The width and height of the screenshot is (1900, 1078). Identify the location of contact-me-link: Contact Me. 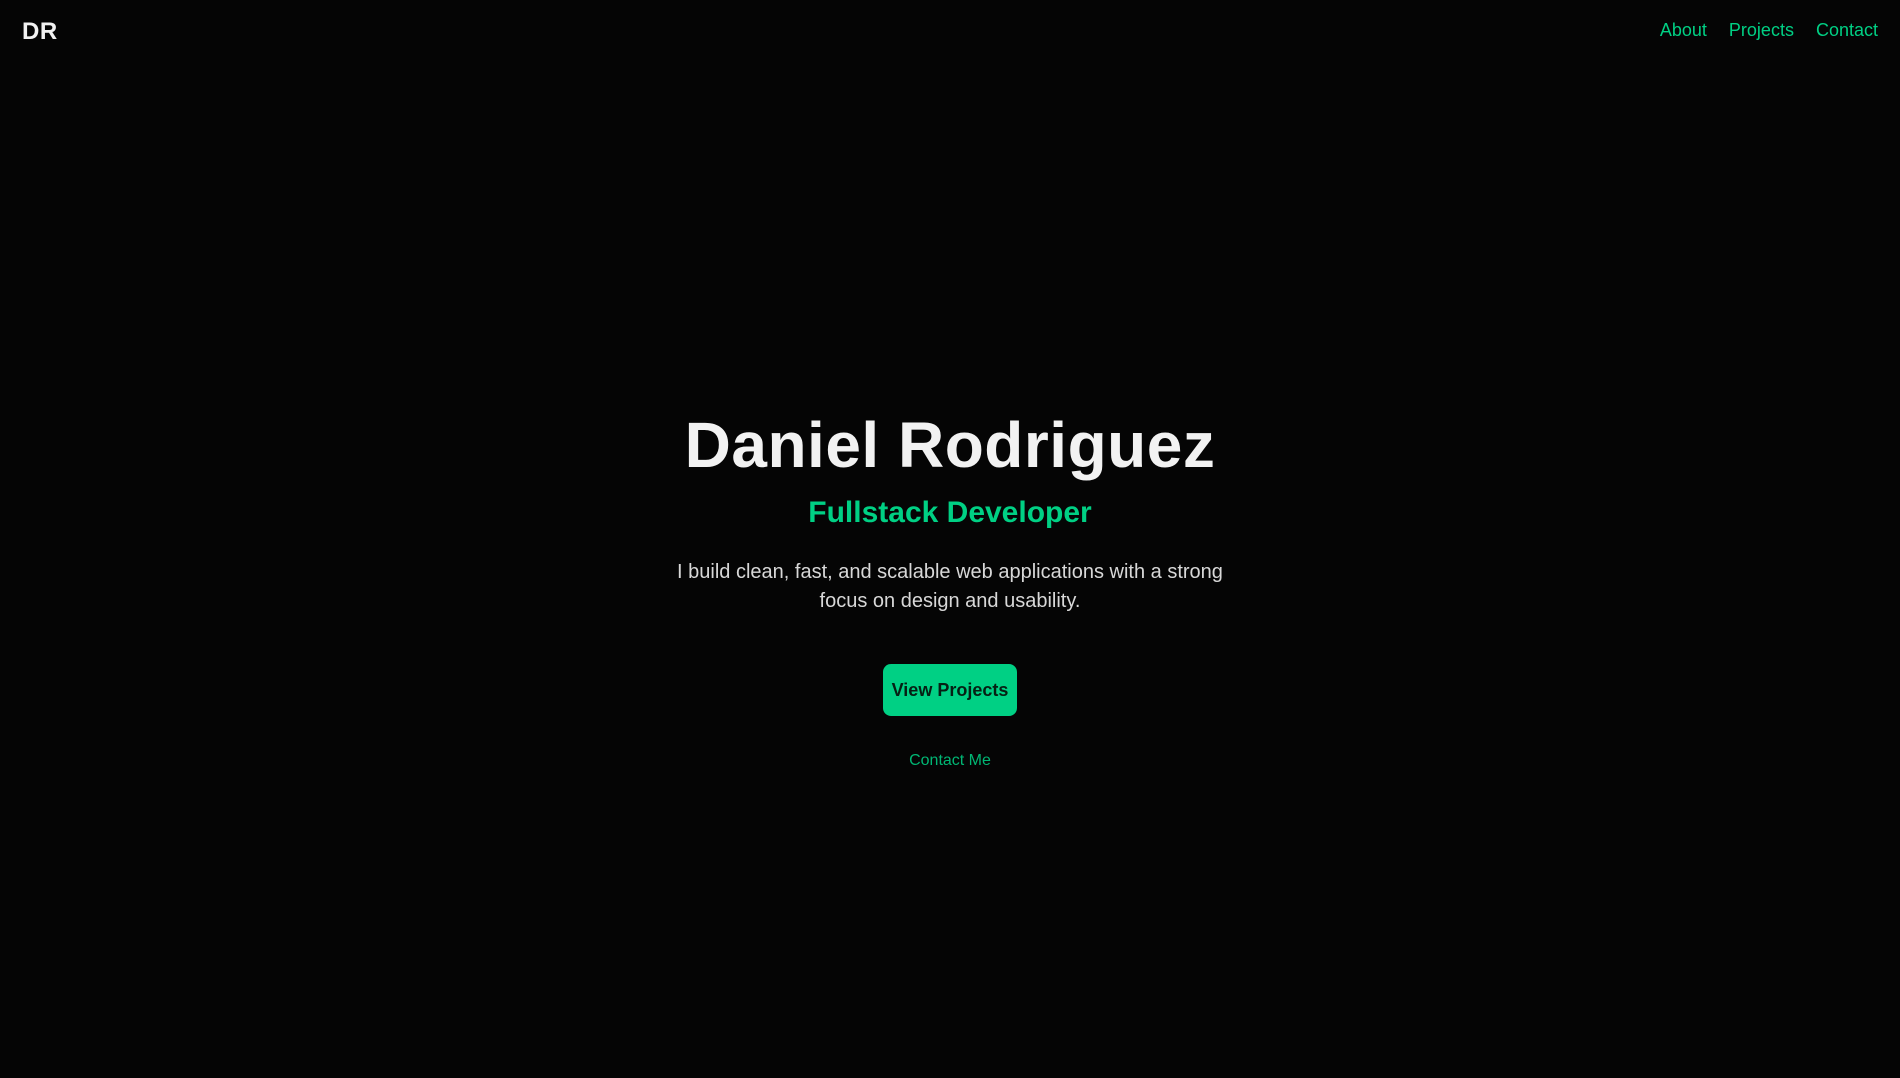
(950, 761).